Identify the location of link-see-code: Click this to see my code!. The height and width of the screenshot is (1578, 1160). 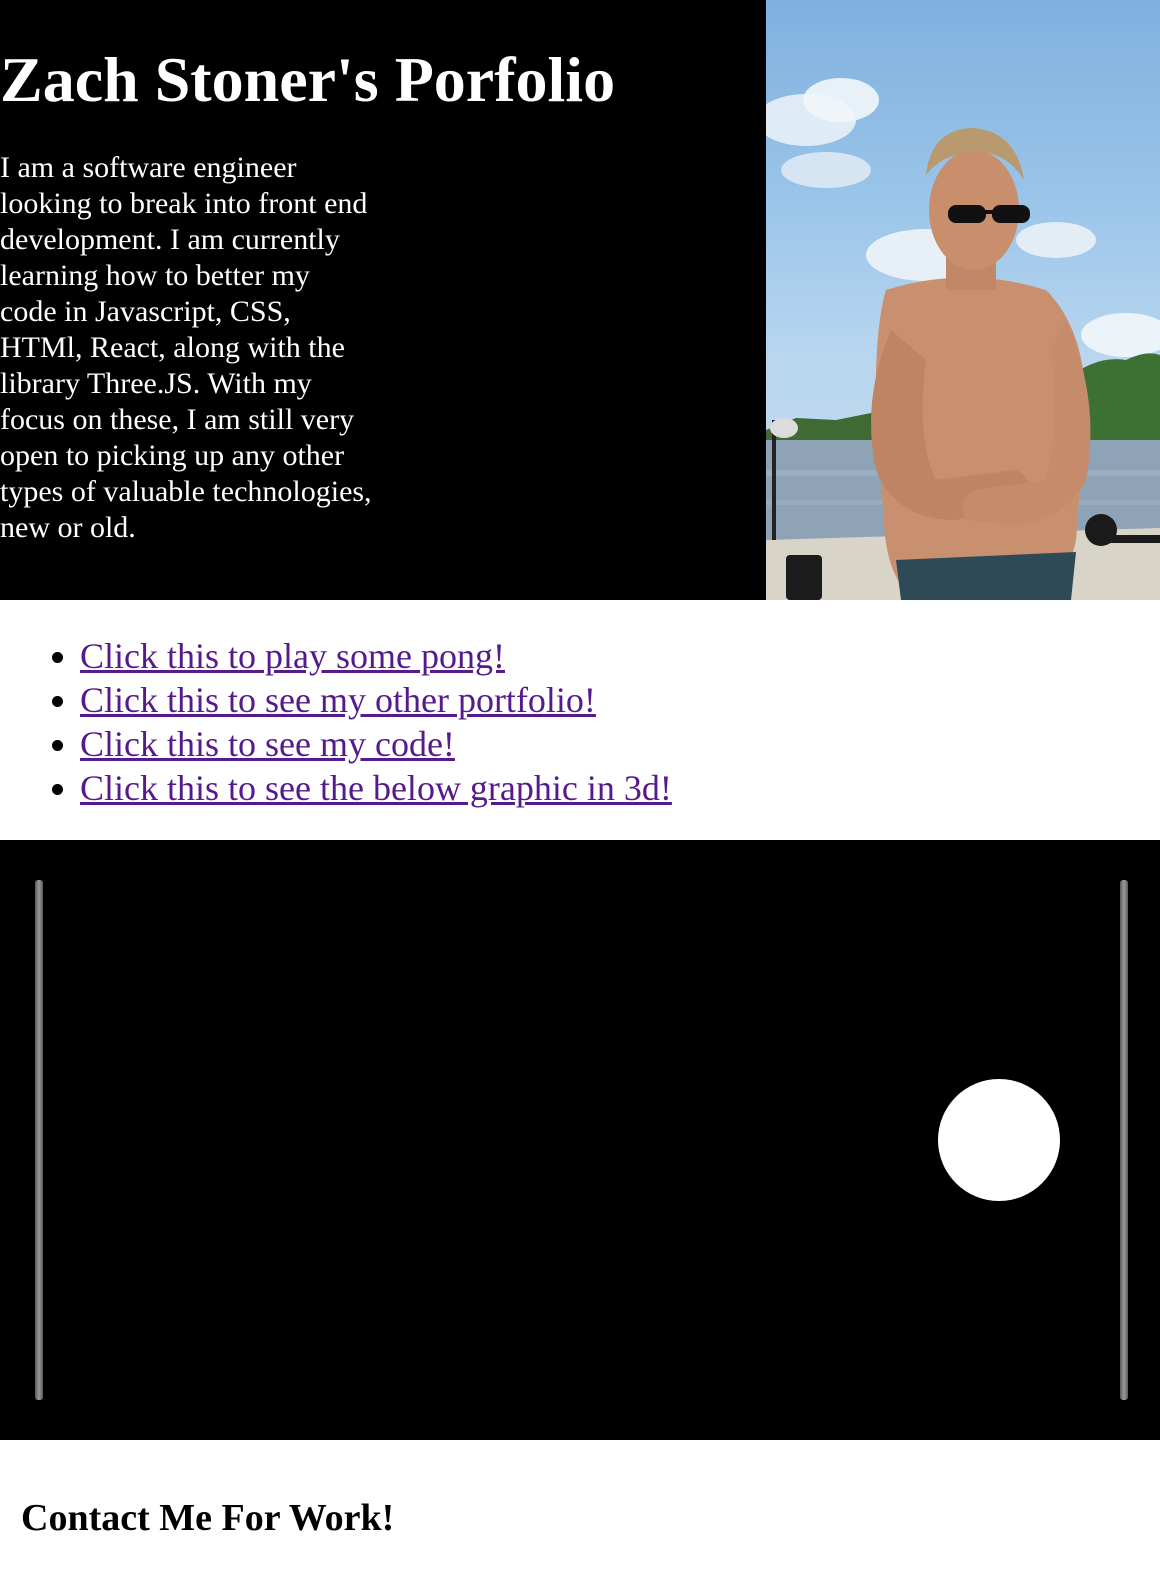
(267, 744).